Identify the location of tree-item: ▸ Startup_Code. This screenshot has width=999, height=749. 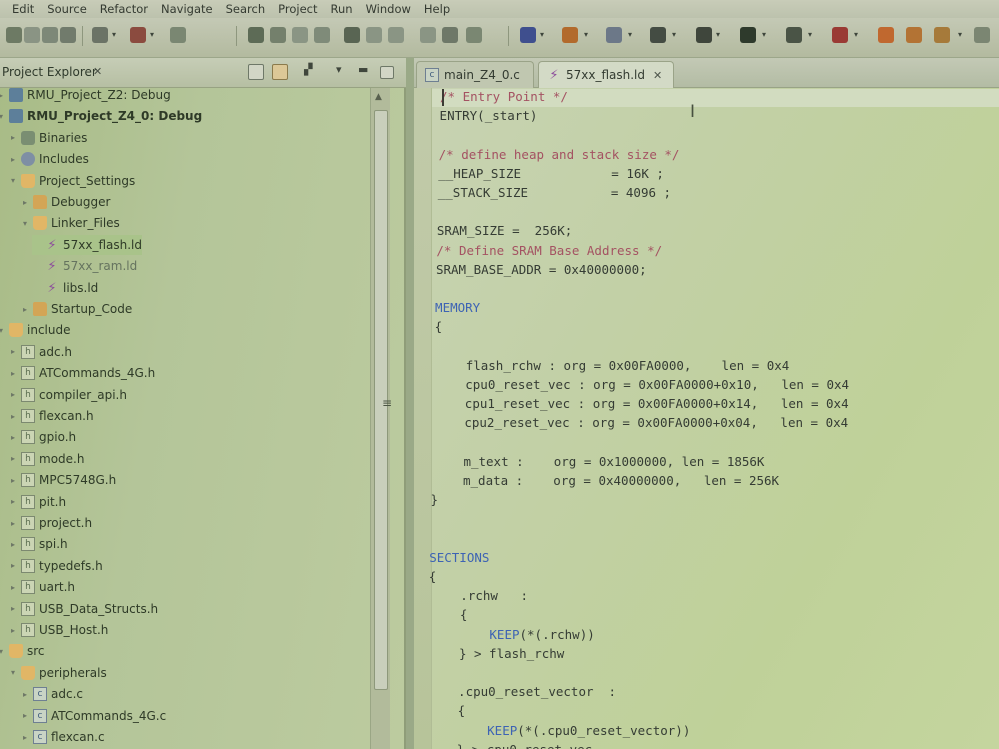
(76, 309).